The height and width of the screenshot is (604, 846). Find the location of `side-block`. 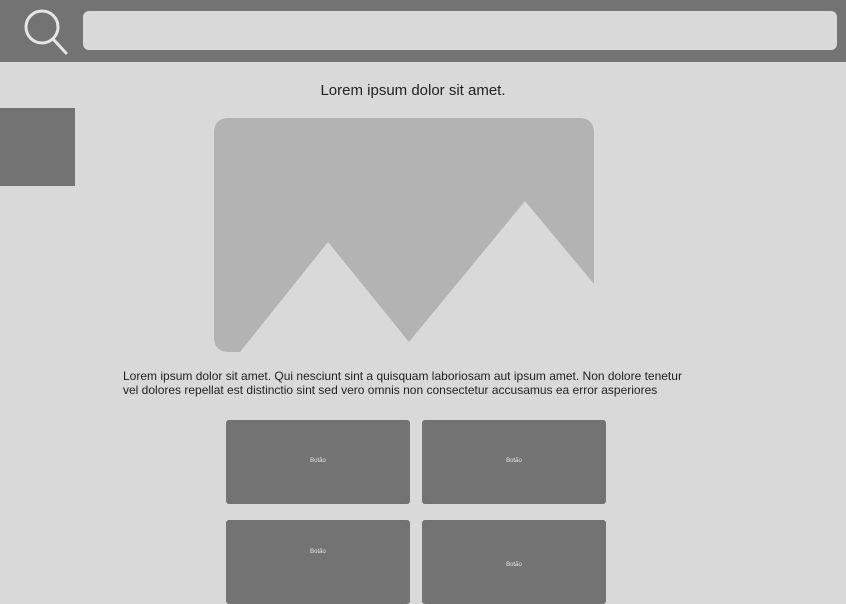

side-block is located at coordinates (37, 147).